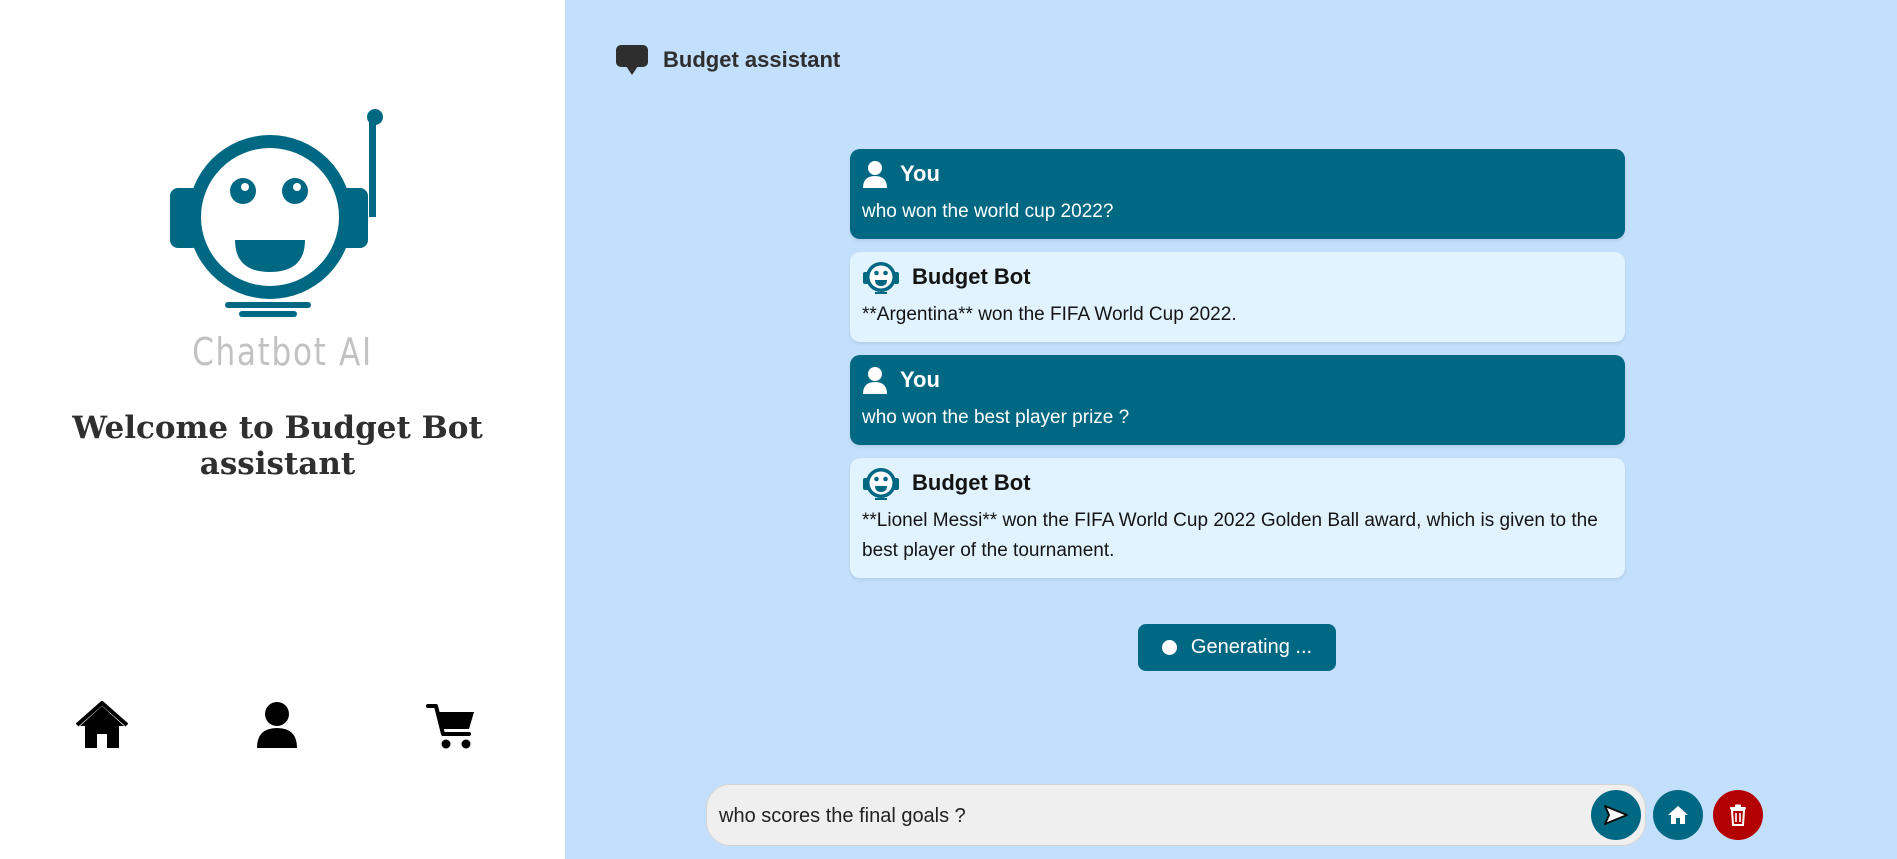 The width and height of the screenshot is (1897, 859). Describe the element at coordinates (632, 60) in the screenshot. I see `chat-bubble-icon` at that location.